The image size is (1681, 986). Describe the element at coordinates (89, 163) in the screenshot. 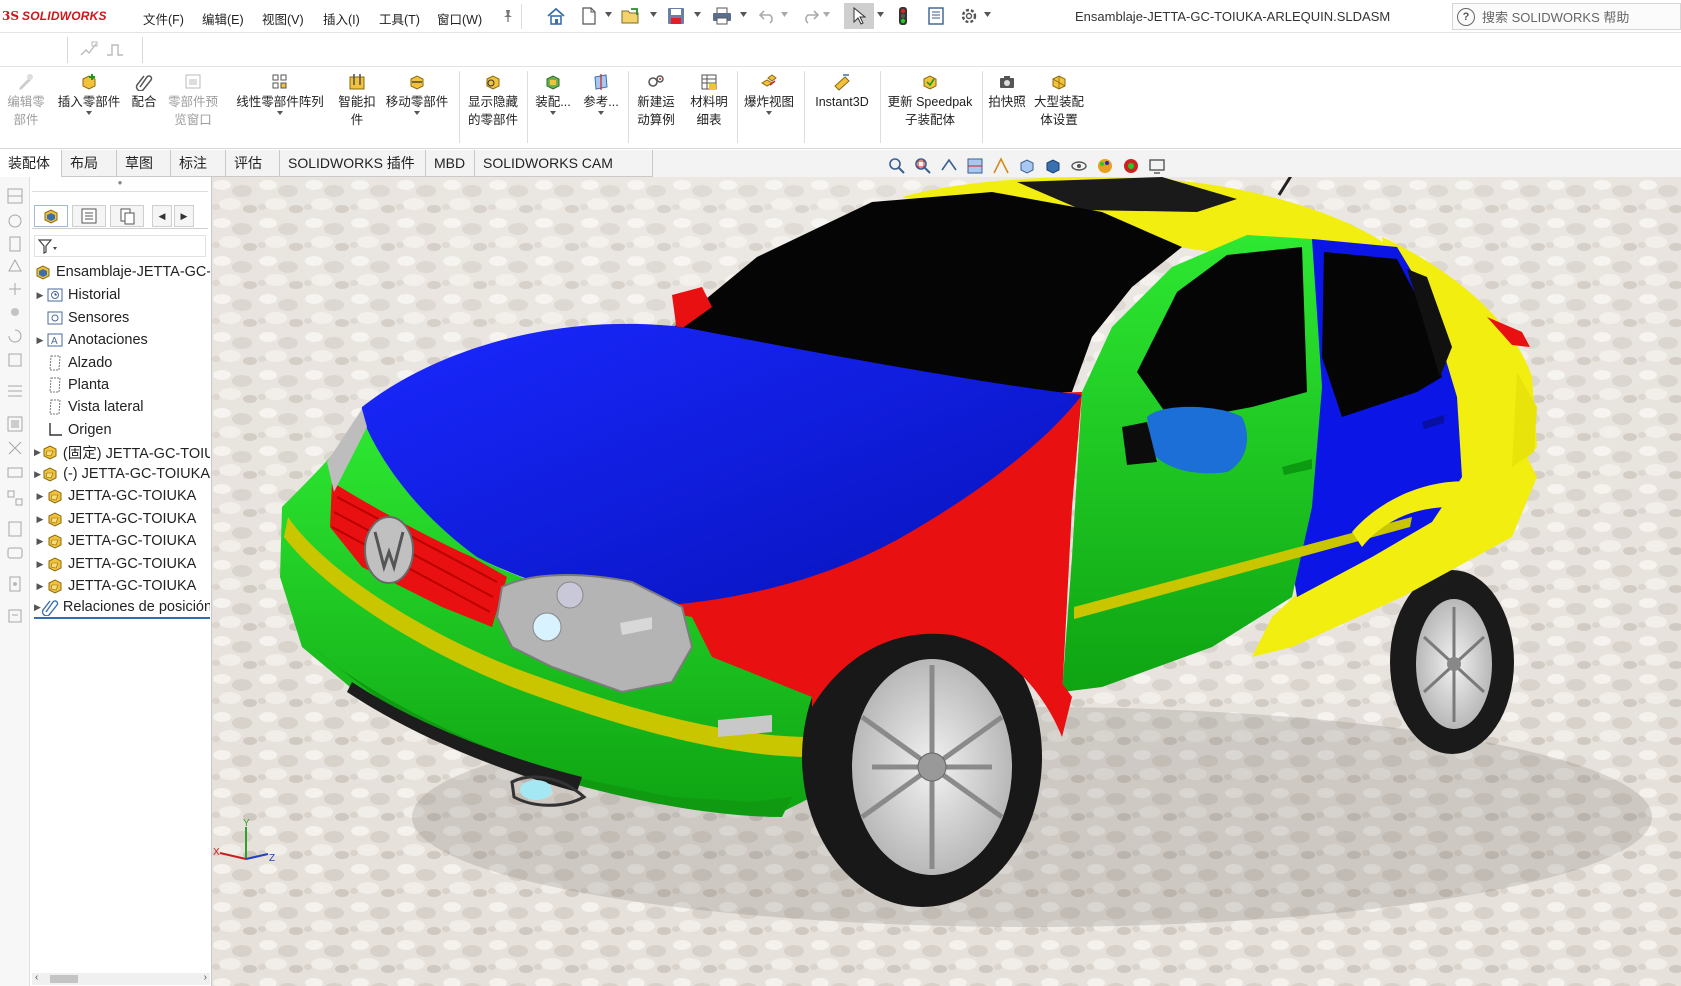

I see `tab-layout: 布局` at that location.